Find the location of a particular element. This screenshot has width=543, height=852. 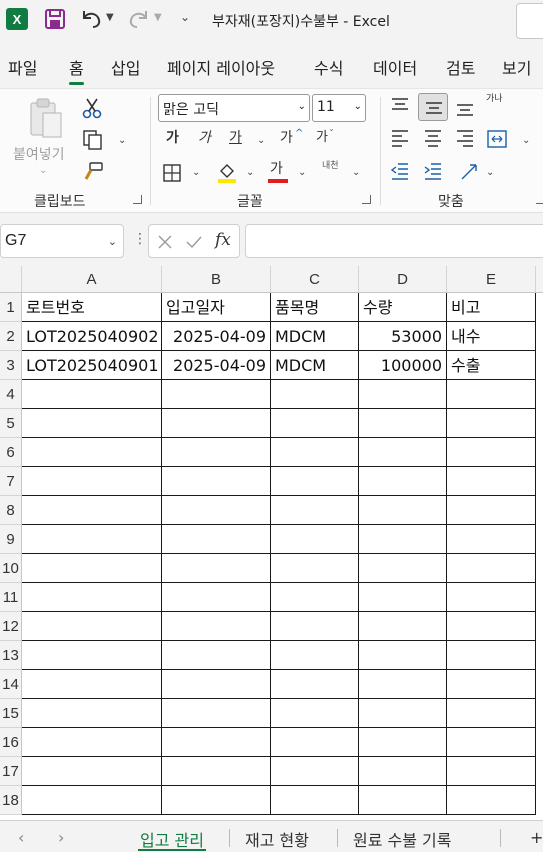

cell-D5 is located at coordinates (403, 423).